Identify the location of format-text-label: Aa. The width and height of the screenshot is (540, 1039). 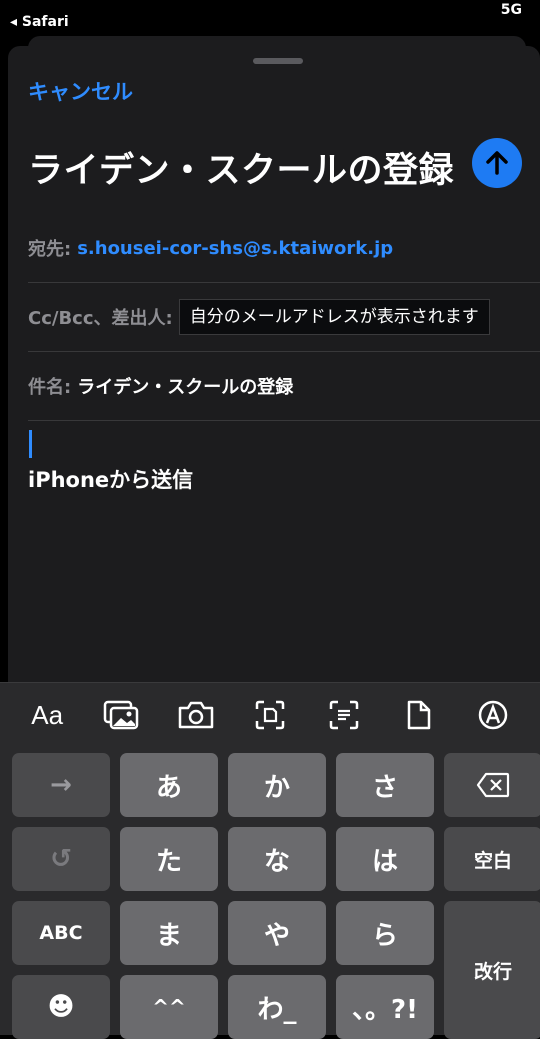
(47, 714).